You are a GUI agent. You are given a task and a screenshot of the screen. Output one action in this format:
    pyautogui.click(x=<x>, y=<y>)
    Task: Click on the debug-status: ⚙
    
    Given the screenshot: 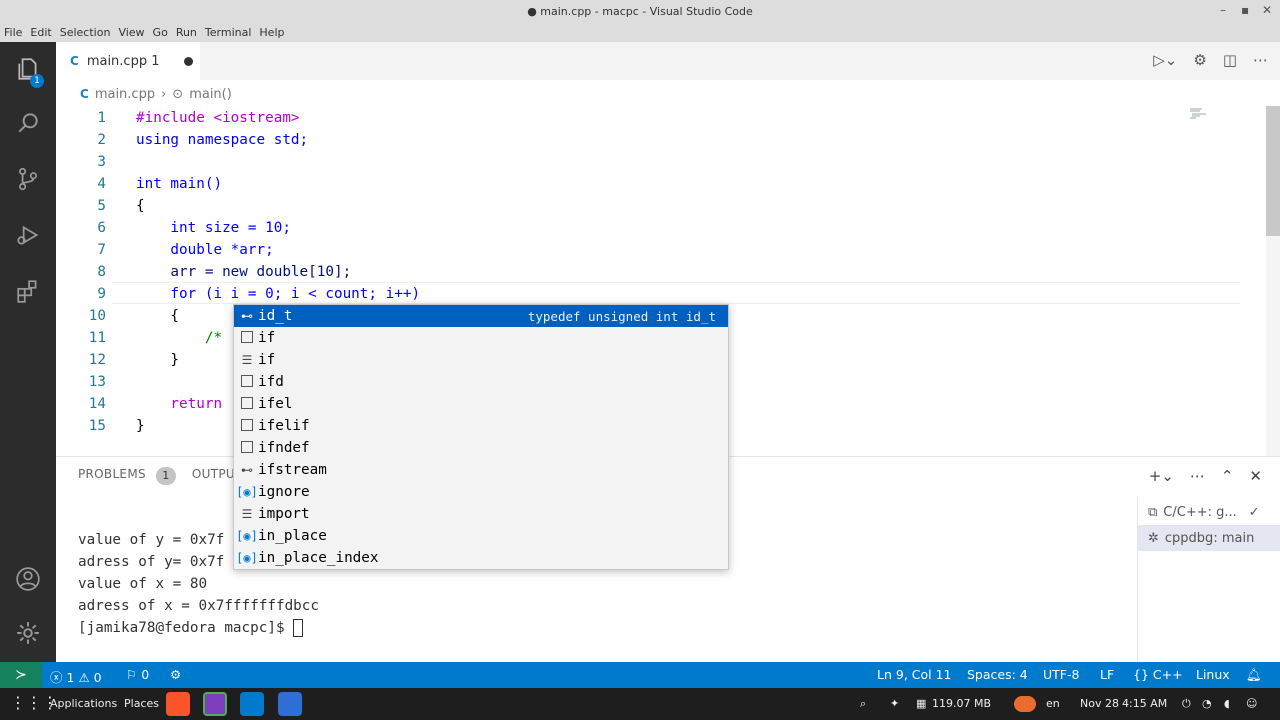 What is the action you would take?
    pyautogui.click(x=175, y=674)
    